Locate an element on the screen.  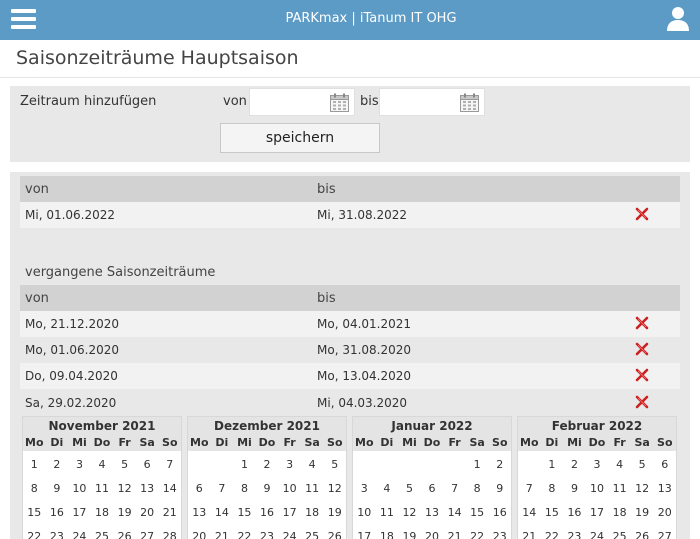
save-button: speichern is located at coordinates (300, 138).